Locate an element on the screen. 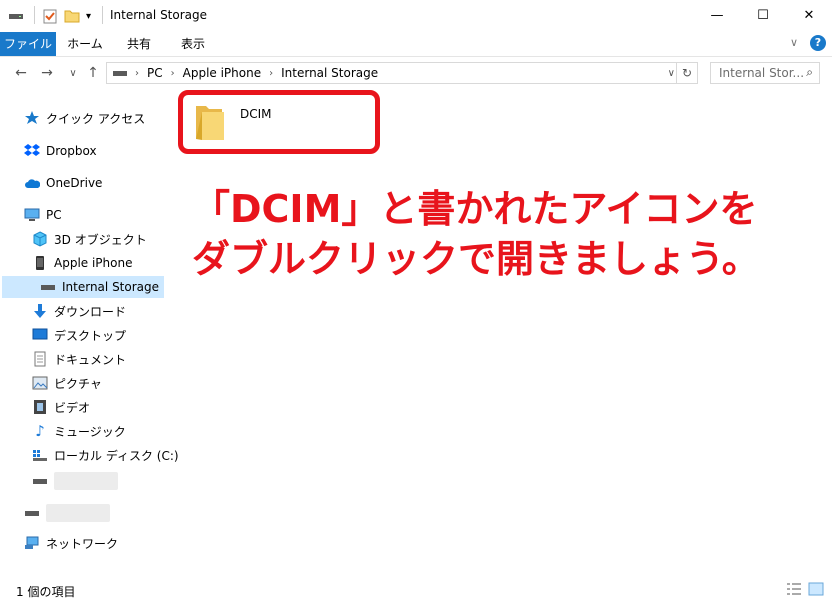 The image size is (832, 603). computer-icon is located at coordinates (32, 215).